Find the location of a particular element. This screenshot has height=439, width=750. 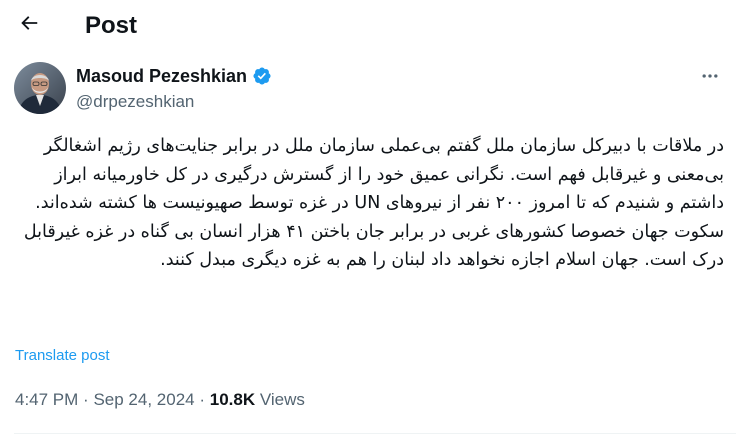

top-bar: Post is located at coordinates (375, 26).